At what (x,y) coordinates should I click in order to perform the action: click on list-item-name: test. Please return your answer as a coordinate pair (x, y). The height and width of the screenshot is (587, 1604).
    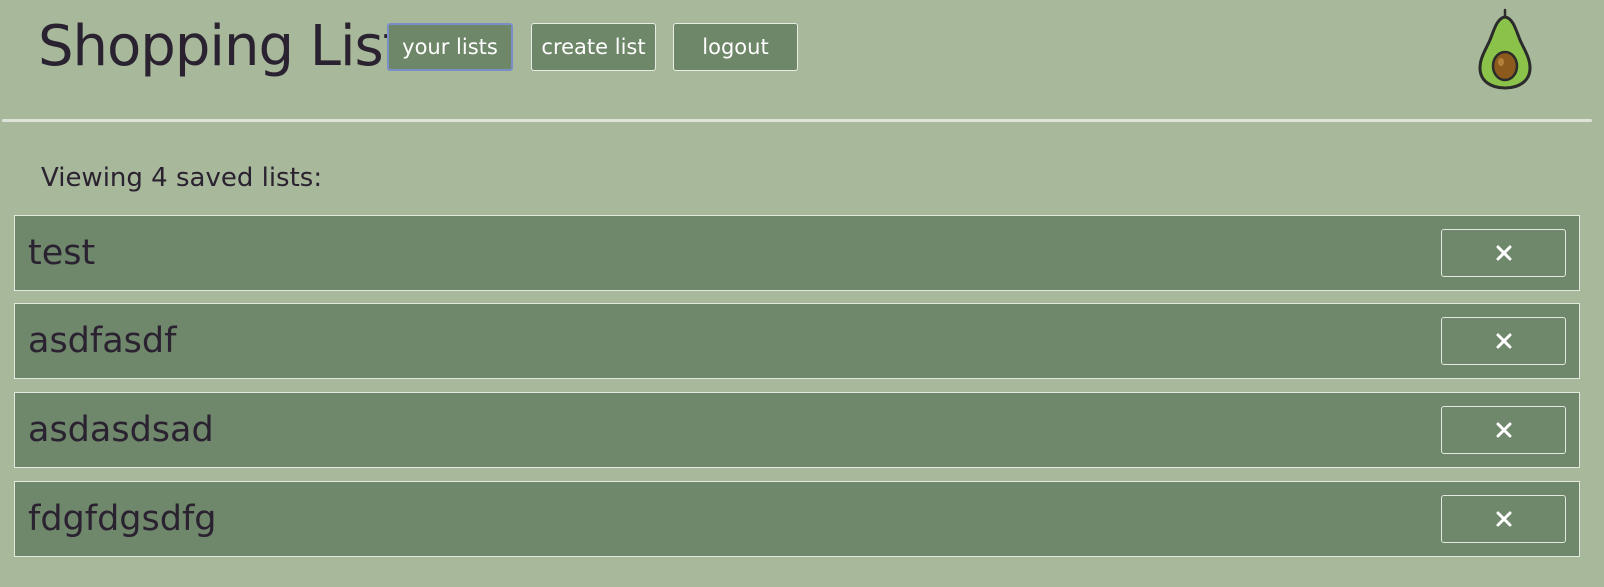
    Looking at the image, I should click on (62, 253).